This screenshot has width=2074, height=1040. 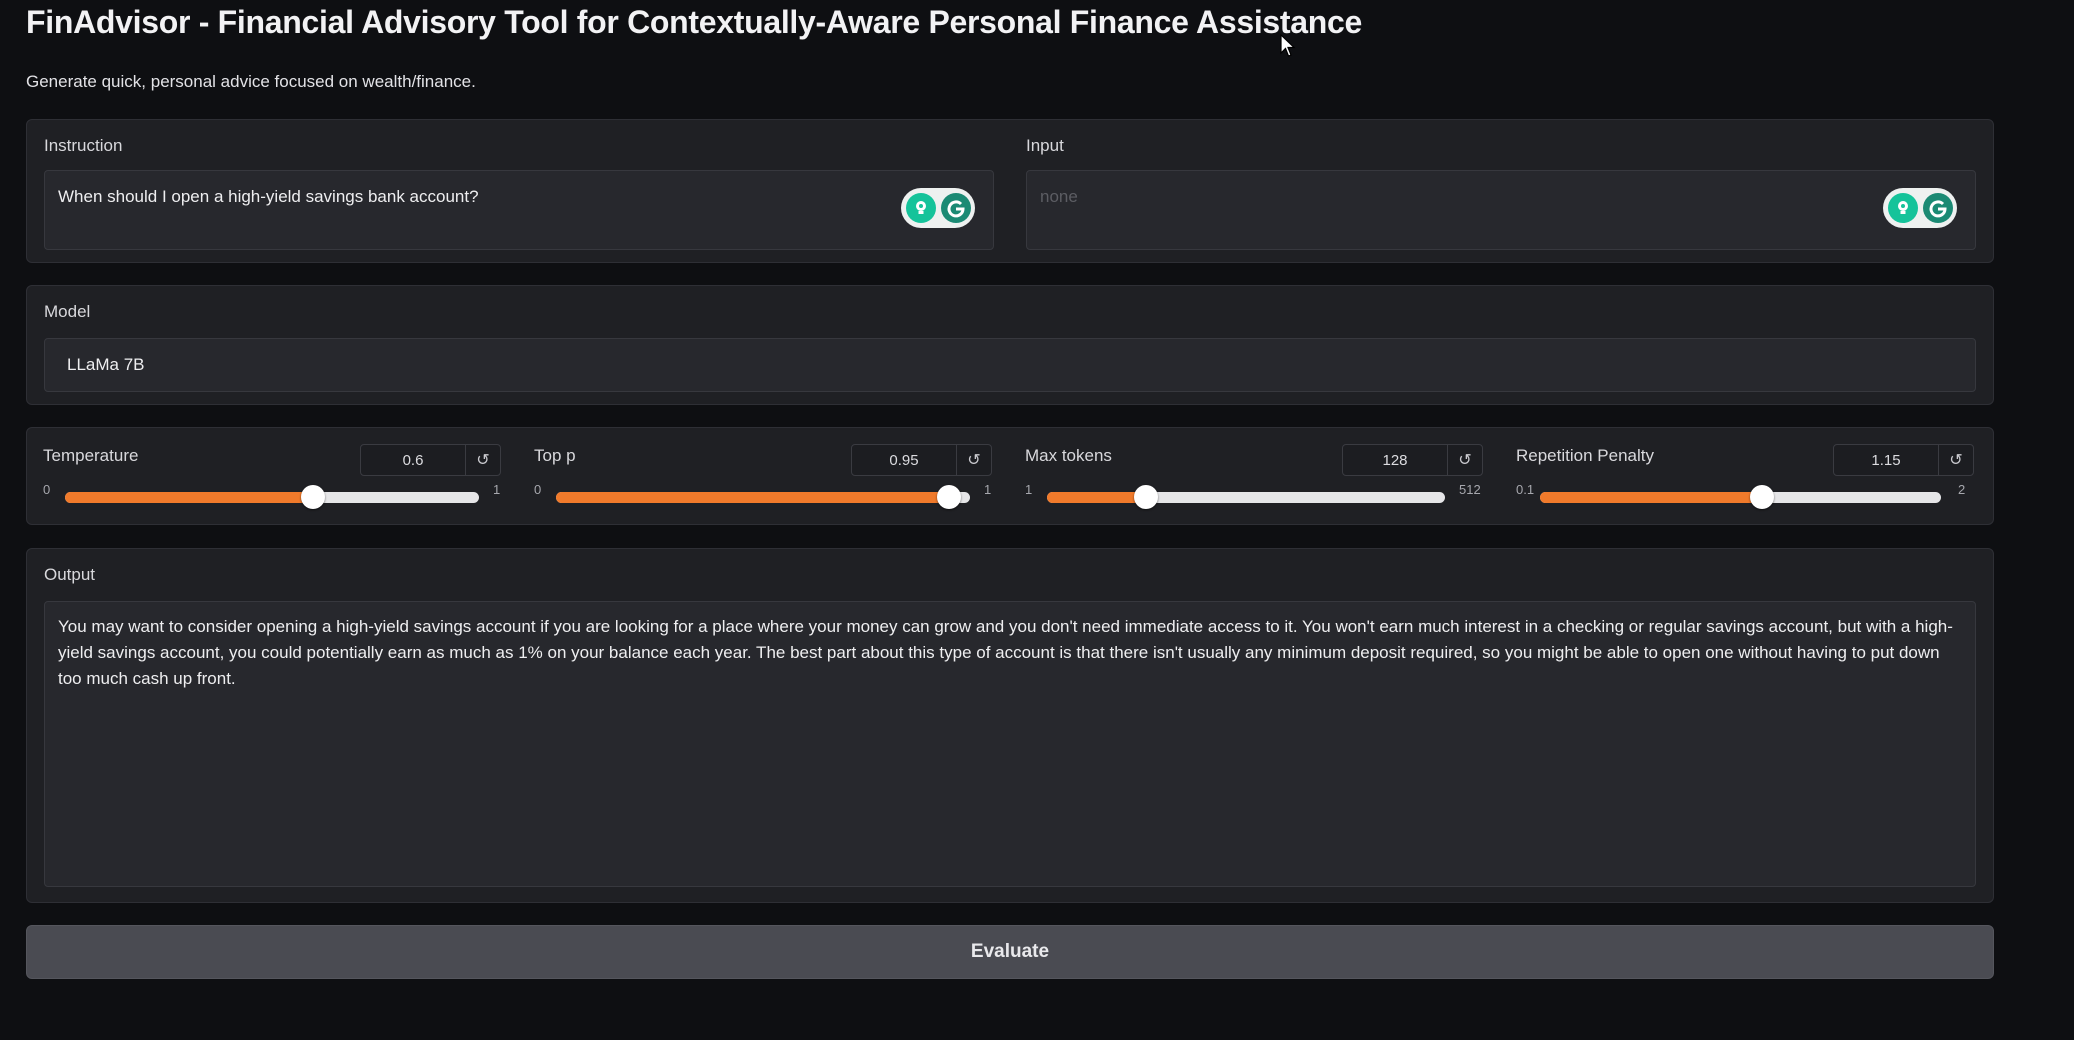 I want to click on top-p-min: 0, so click(x=538, y=489).